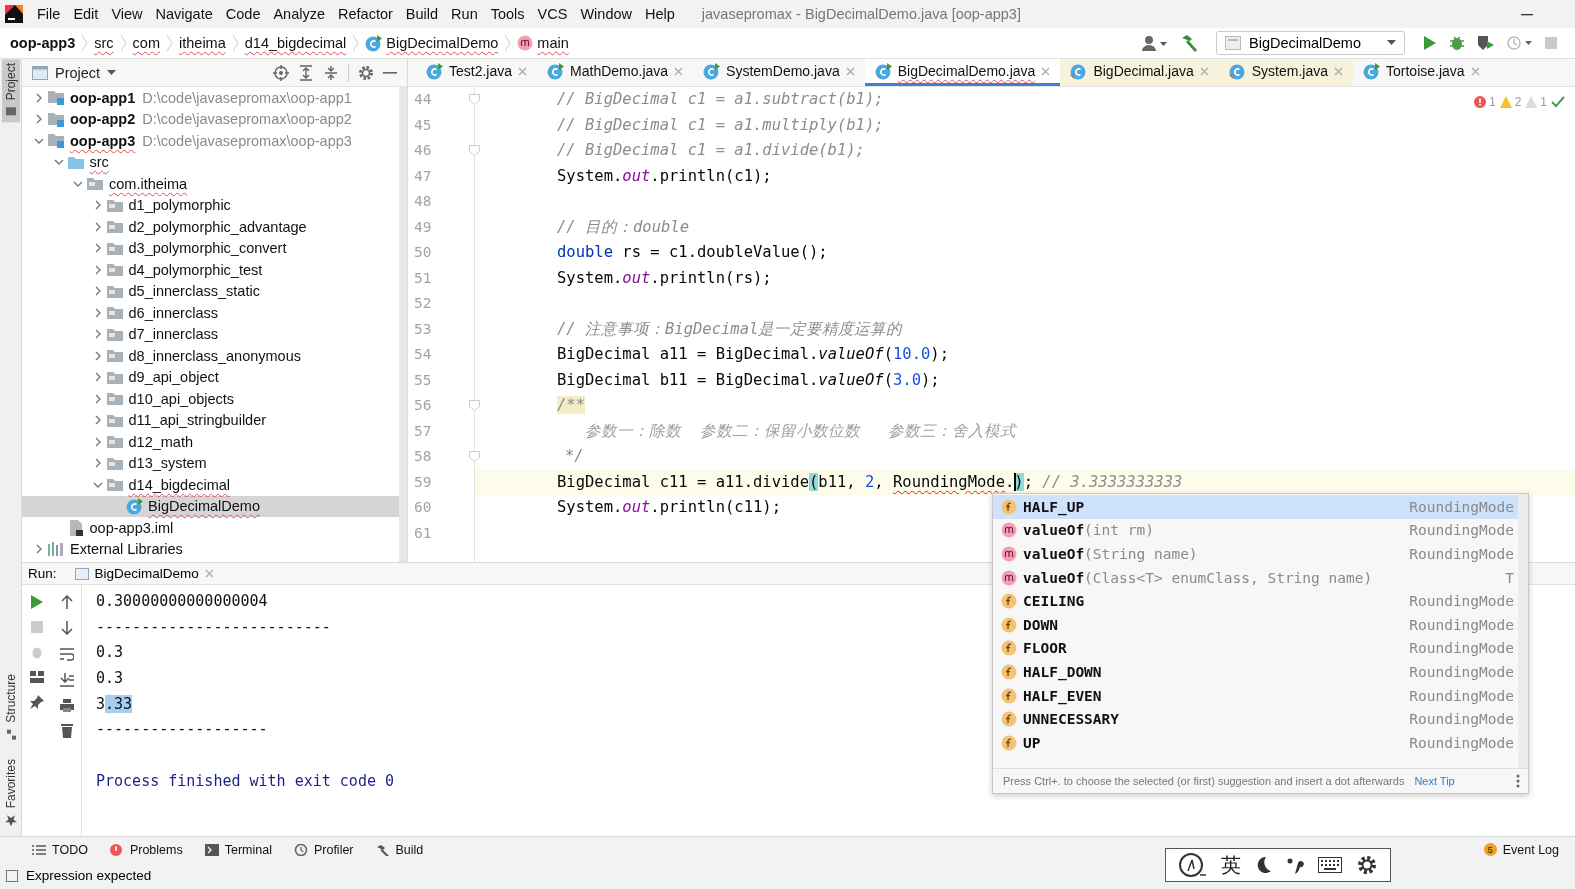  I want to click on breadcrumb: d14_bigdecimal, so click(295, 43).